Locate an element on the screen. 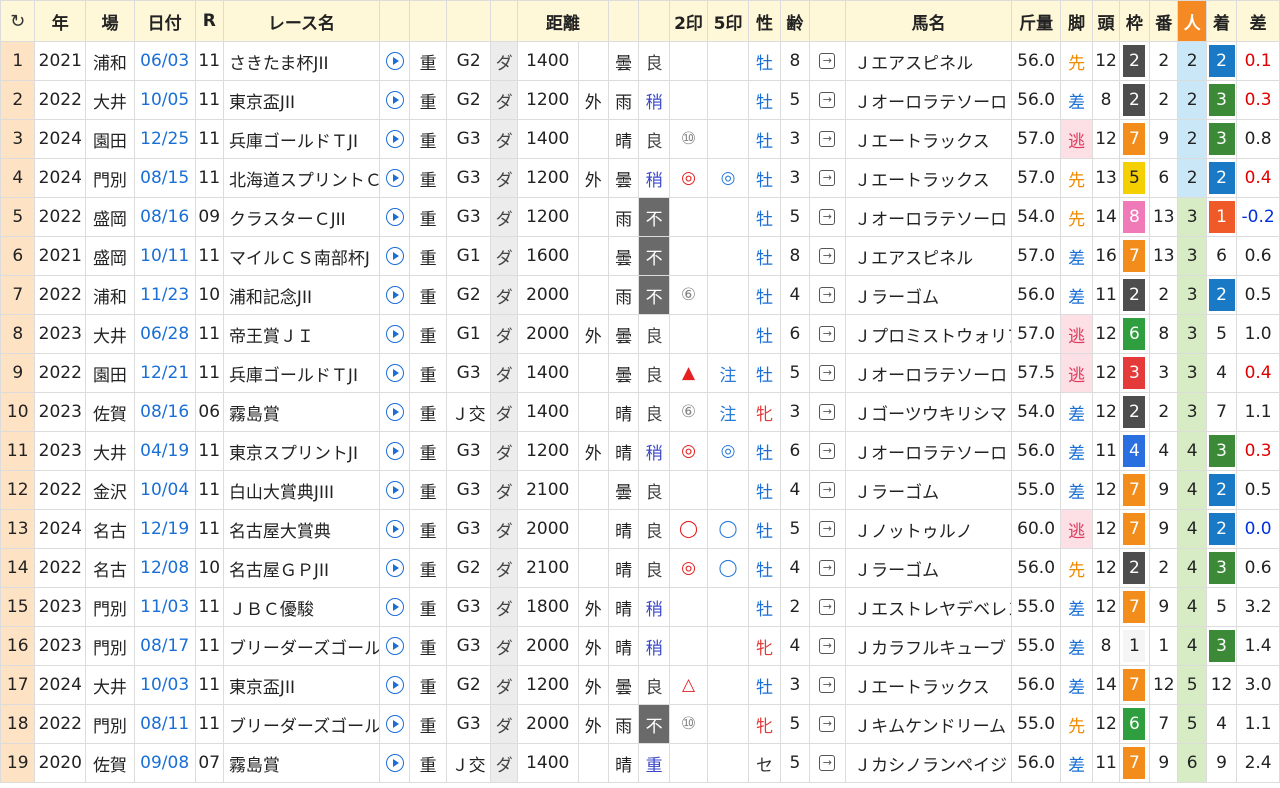  race-name-cell: 東京スプリントJI is located at coordinates (301, 451).